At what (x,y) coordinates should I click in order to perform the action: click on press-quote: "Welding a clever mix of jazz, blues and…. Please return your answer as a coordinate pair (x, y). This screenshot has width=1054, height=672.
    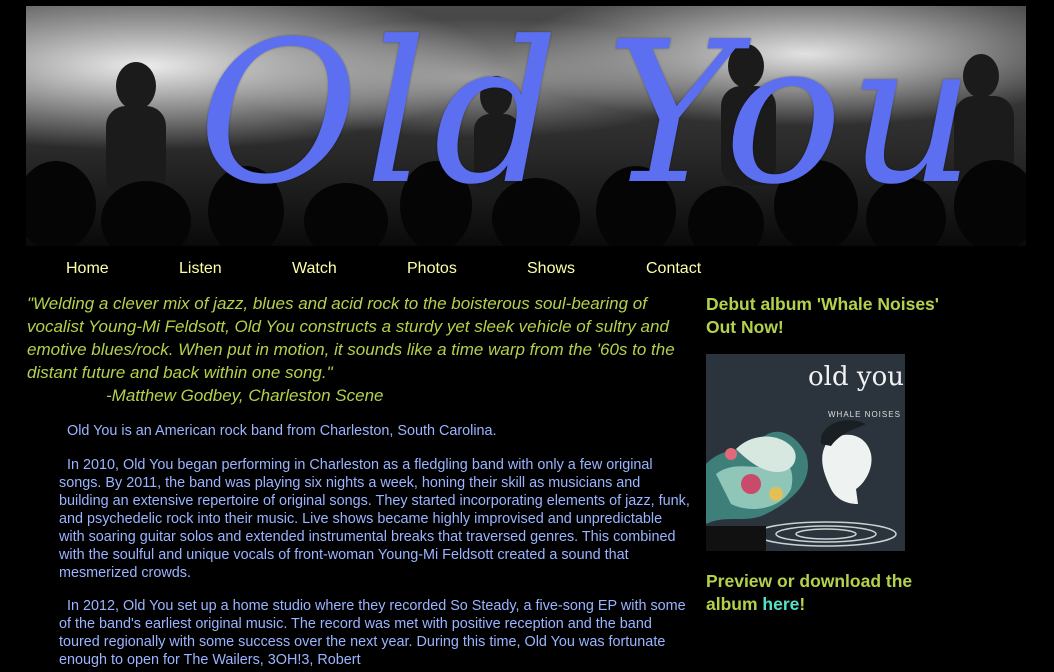
    Looking at the image, I should click on (351, 338).